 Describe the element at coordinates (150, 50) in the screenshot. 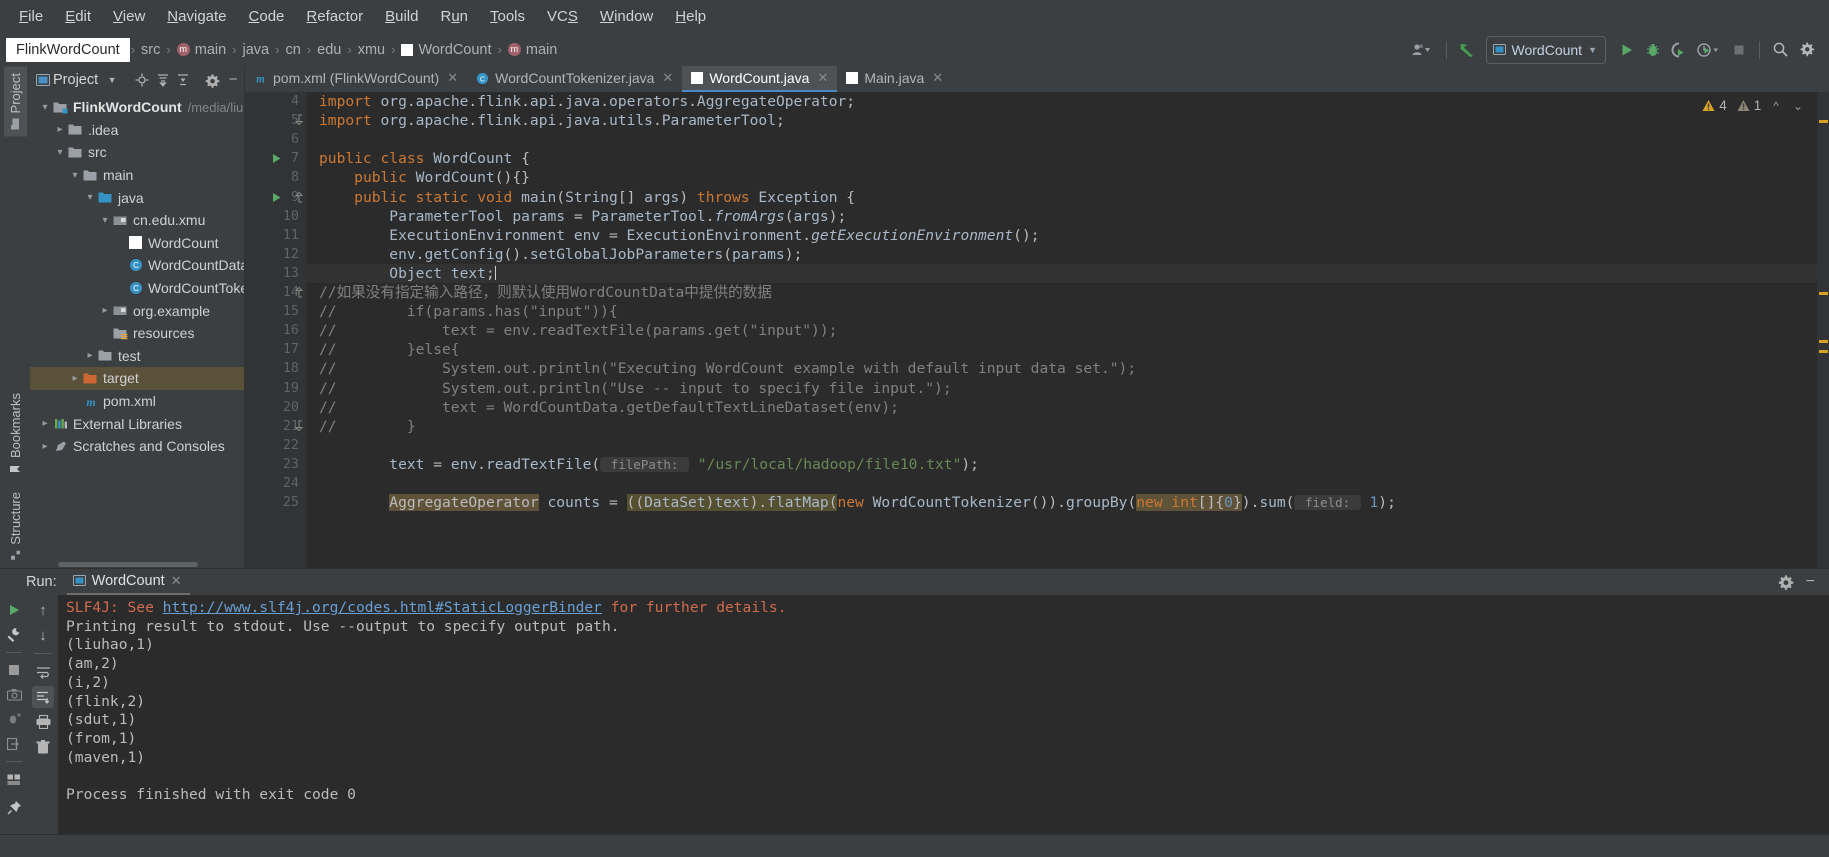

I see `breadcrumb-item-src: src` at that location.